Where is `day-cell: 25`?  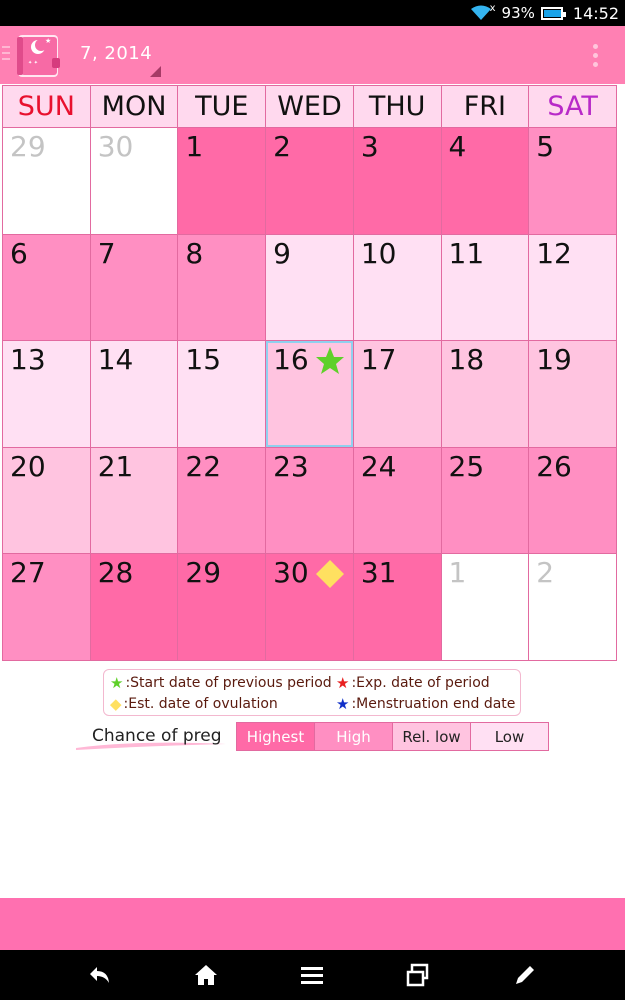 day-cell: 25 is located at coordinates (485, 500).